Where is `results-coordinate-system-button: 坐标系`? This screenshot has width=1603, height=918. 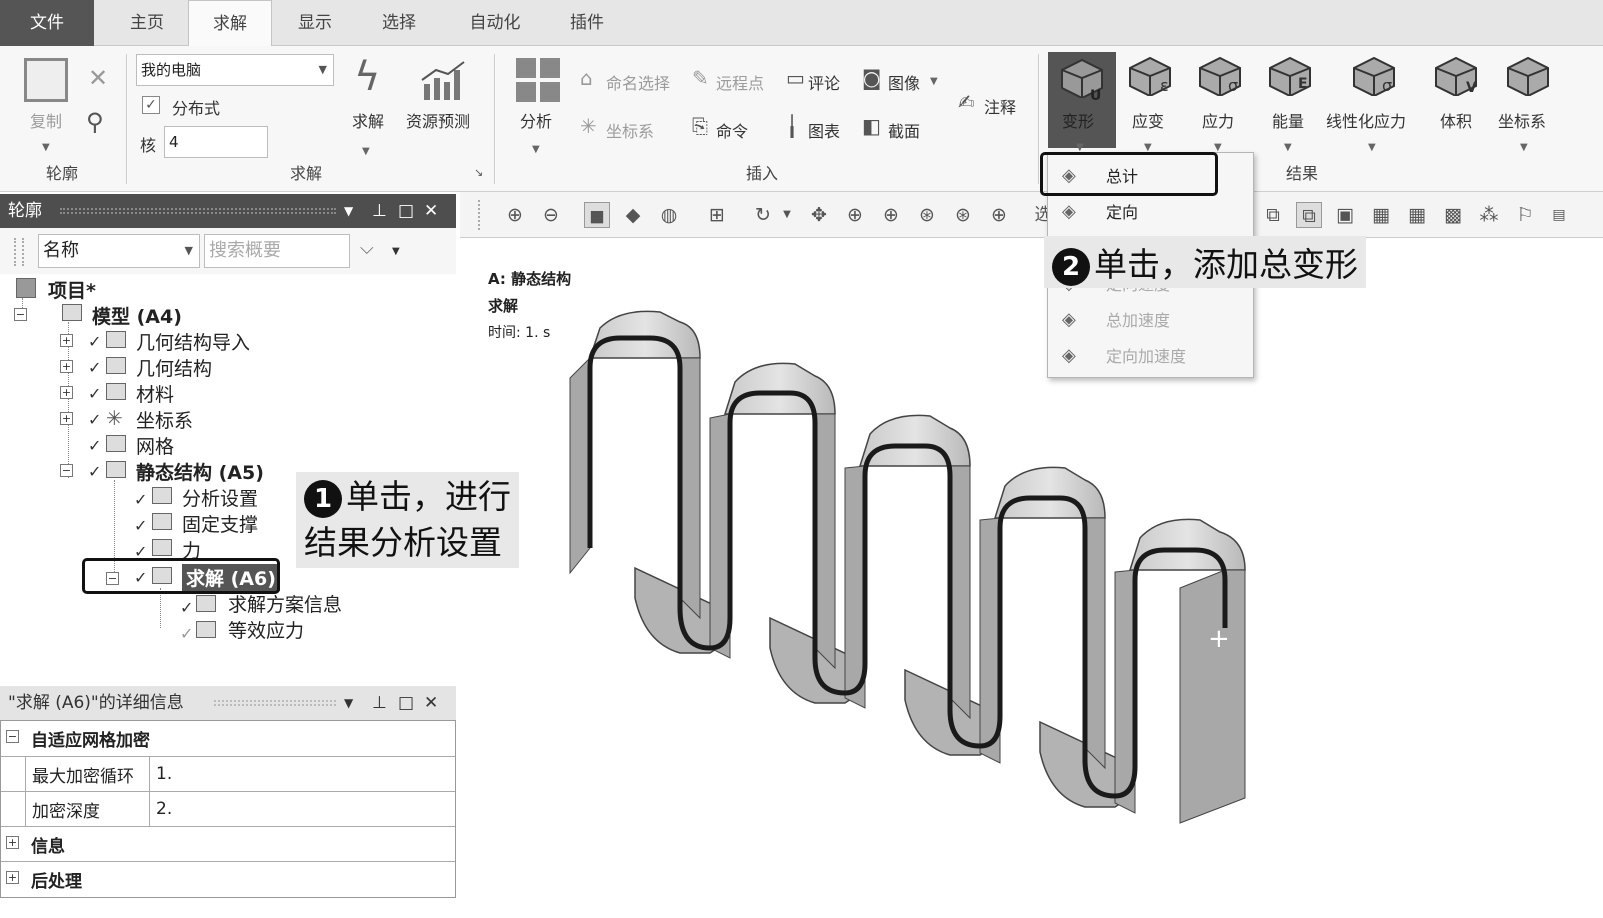 results-coordinate-system-button: 坐标系 is located at coordinates (1522, 120).